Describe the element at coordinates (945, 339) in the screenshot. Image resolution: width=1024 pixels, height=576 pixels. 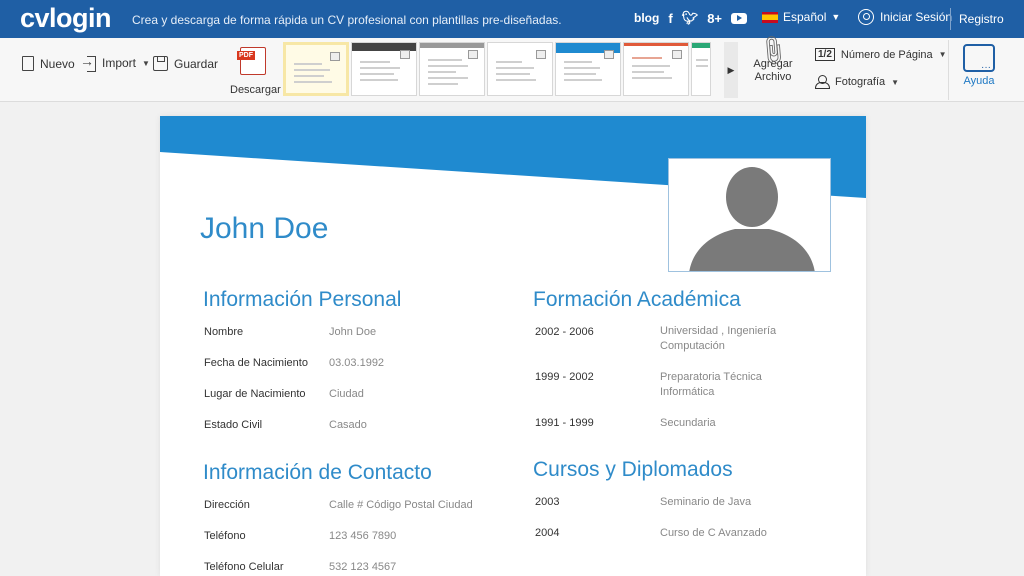
I see `canvas-background` at that location.